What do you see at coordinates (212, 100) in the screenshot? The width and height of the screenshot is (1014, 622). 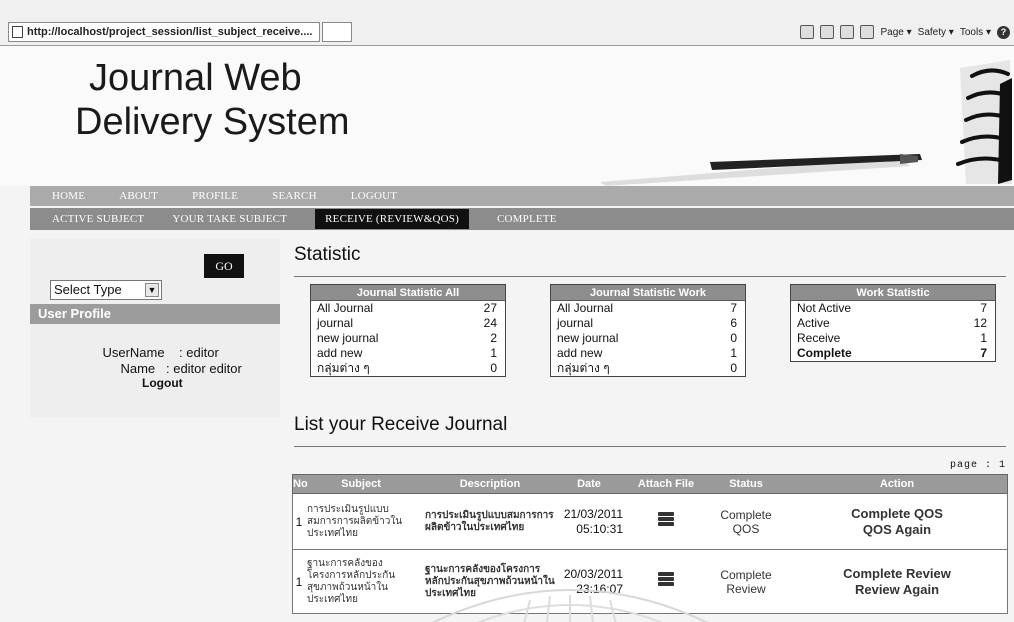 I see `site-title: Journal Web Delivery System` at bounding box center [212, 100].